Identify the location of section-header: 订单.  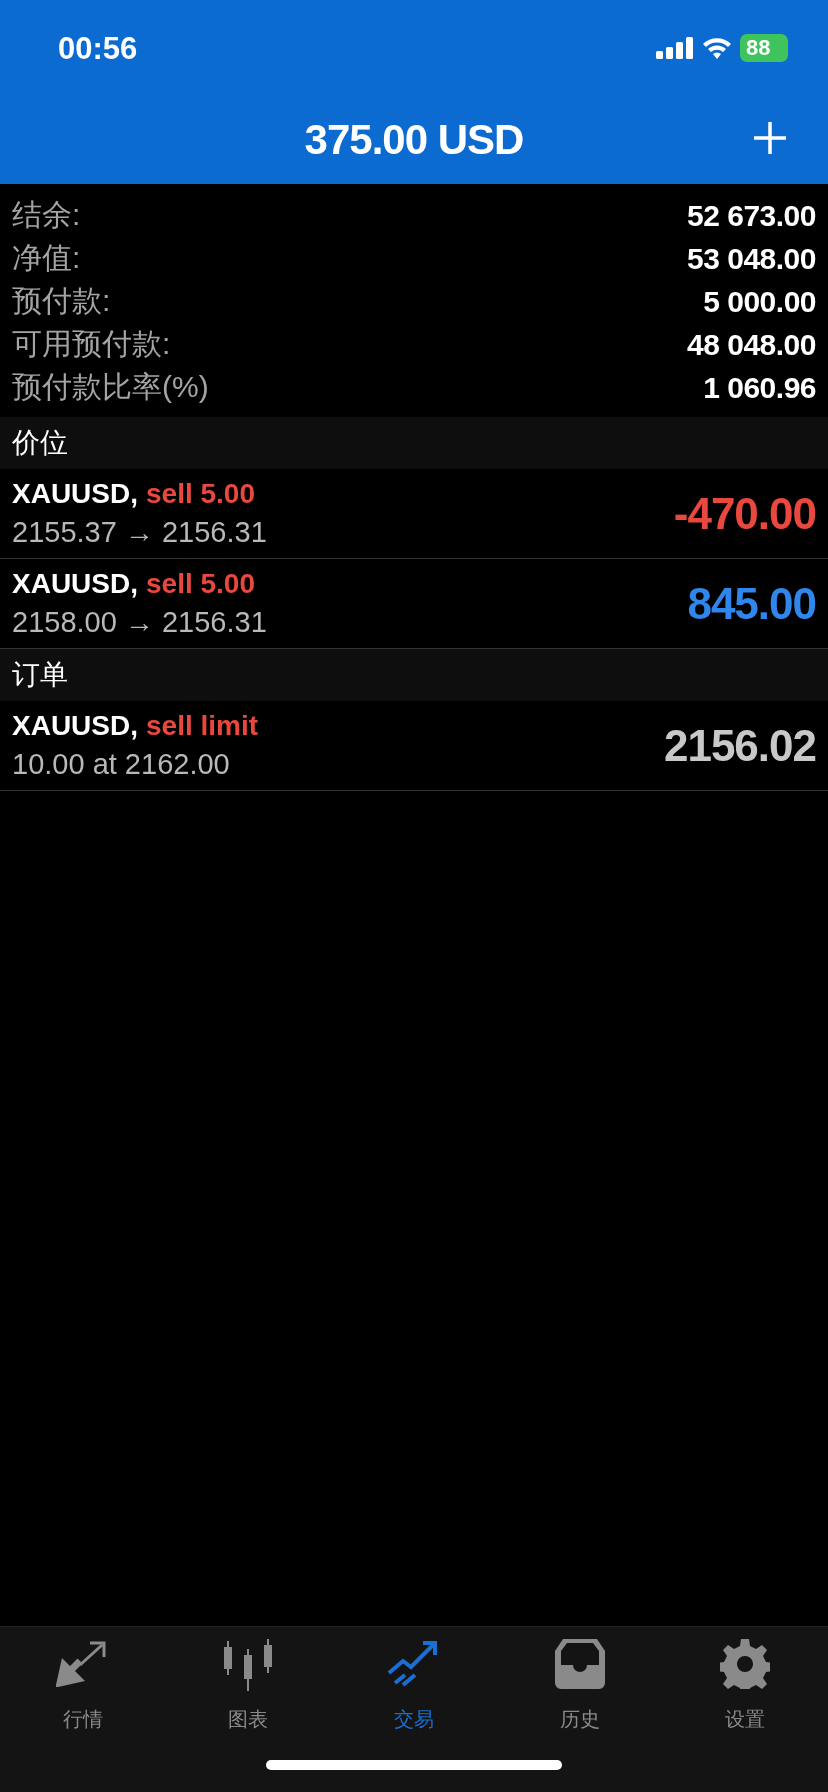
(414, 675).